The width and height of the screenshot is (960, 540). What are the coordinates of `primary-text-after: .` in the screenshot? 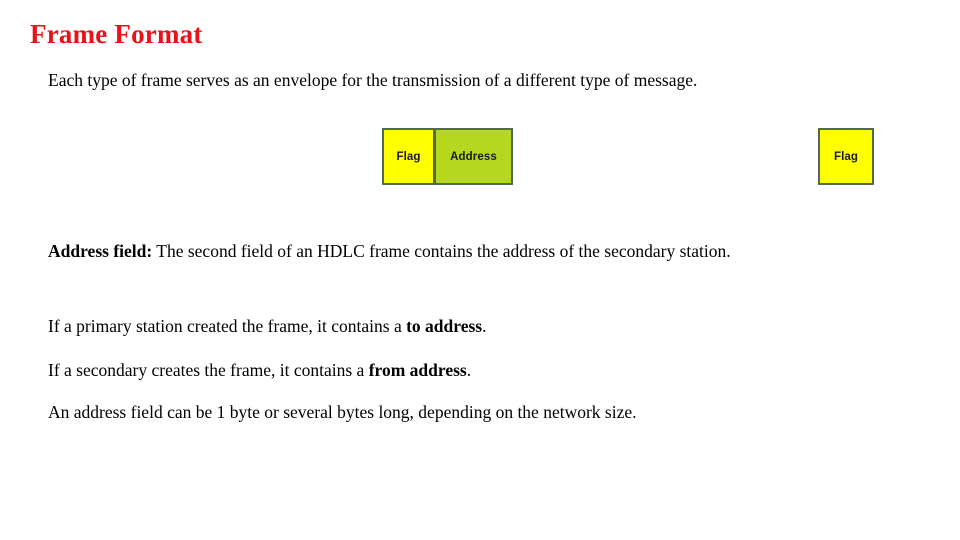 It's located at (484, 326).